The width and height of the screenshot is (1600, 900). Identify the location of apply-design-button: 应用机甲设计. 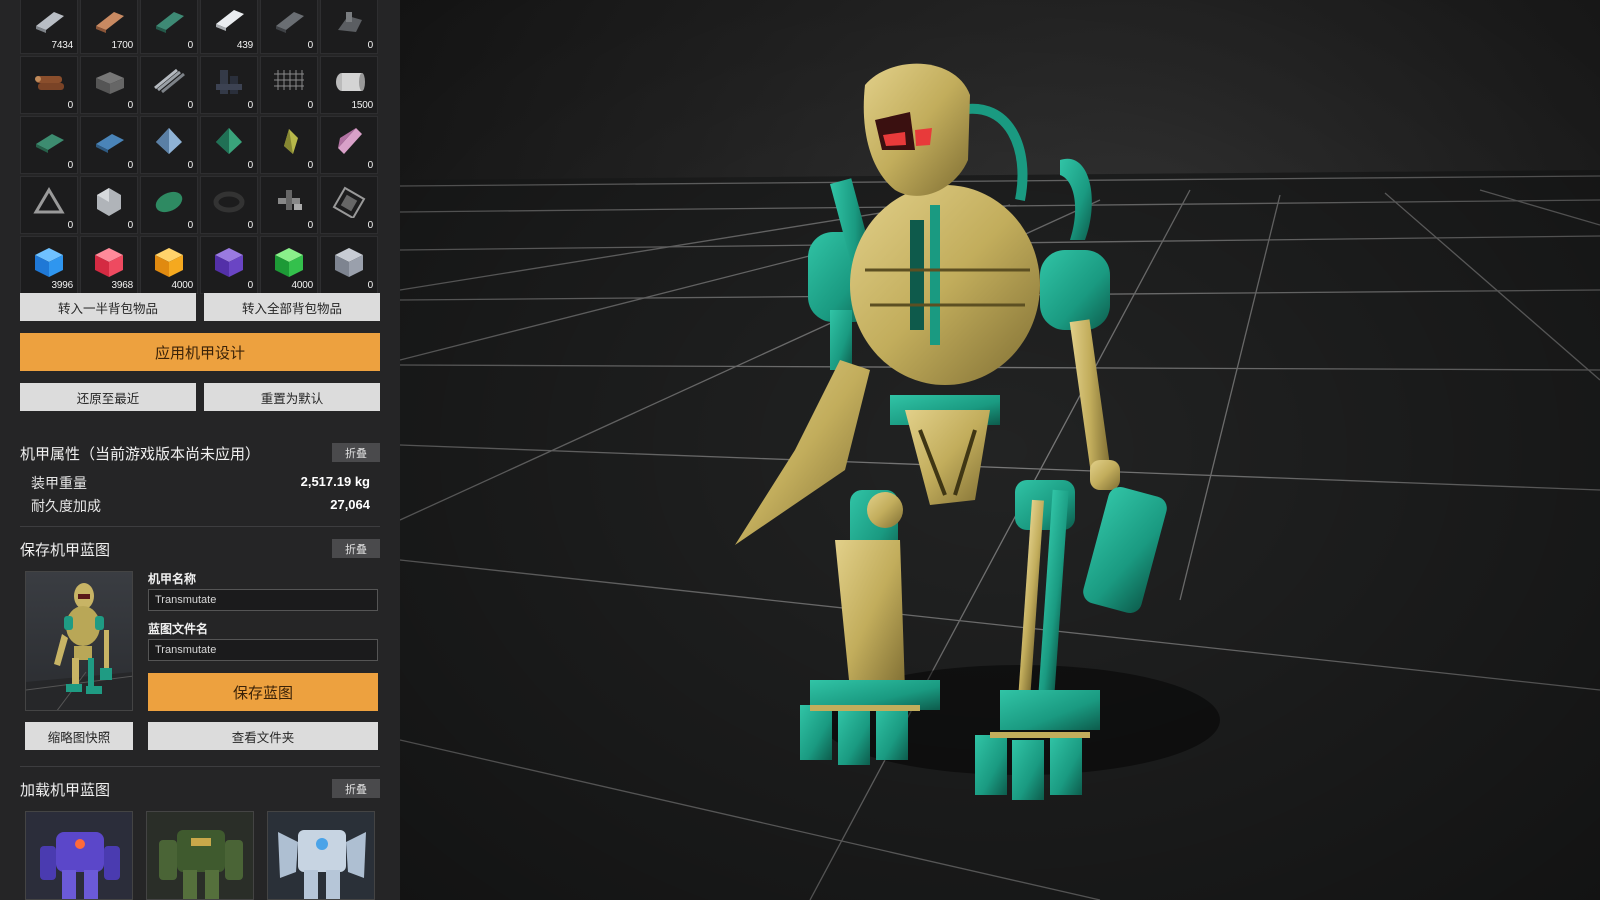
(200, 352).